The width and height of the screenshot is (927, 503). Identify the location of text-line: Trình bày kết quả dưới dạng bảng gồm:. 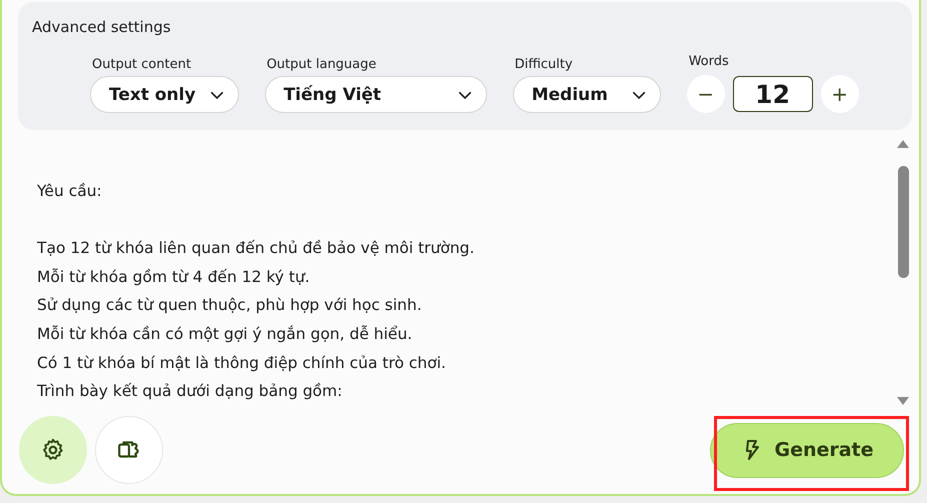
(190, 391).